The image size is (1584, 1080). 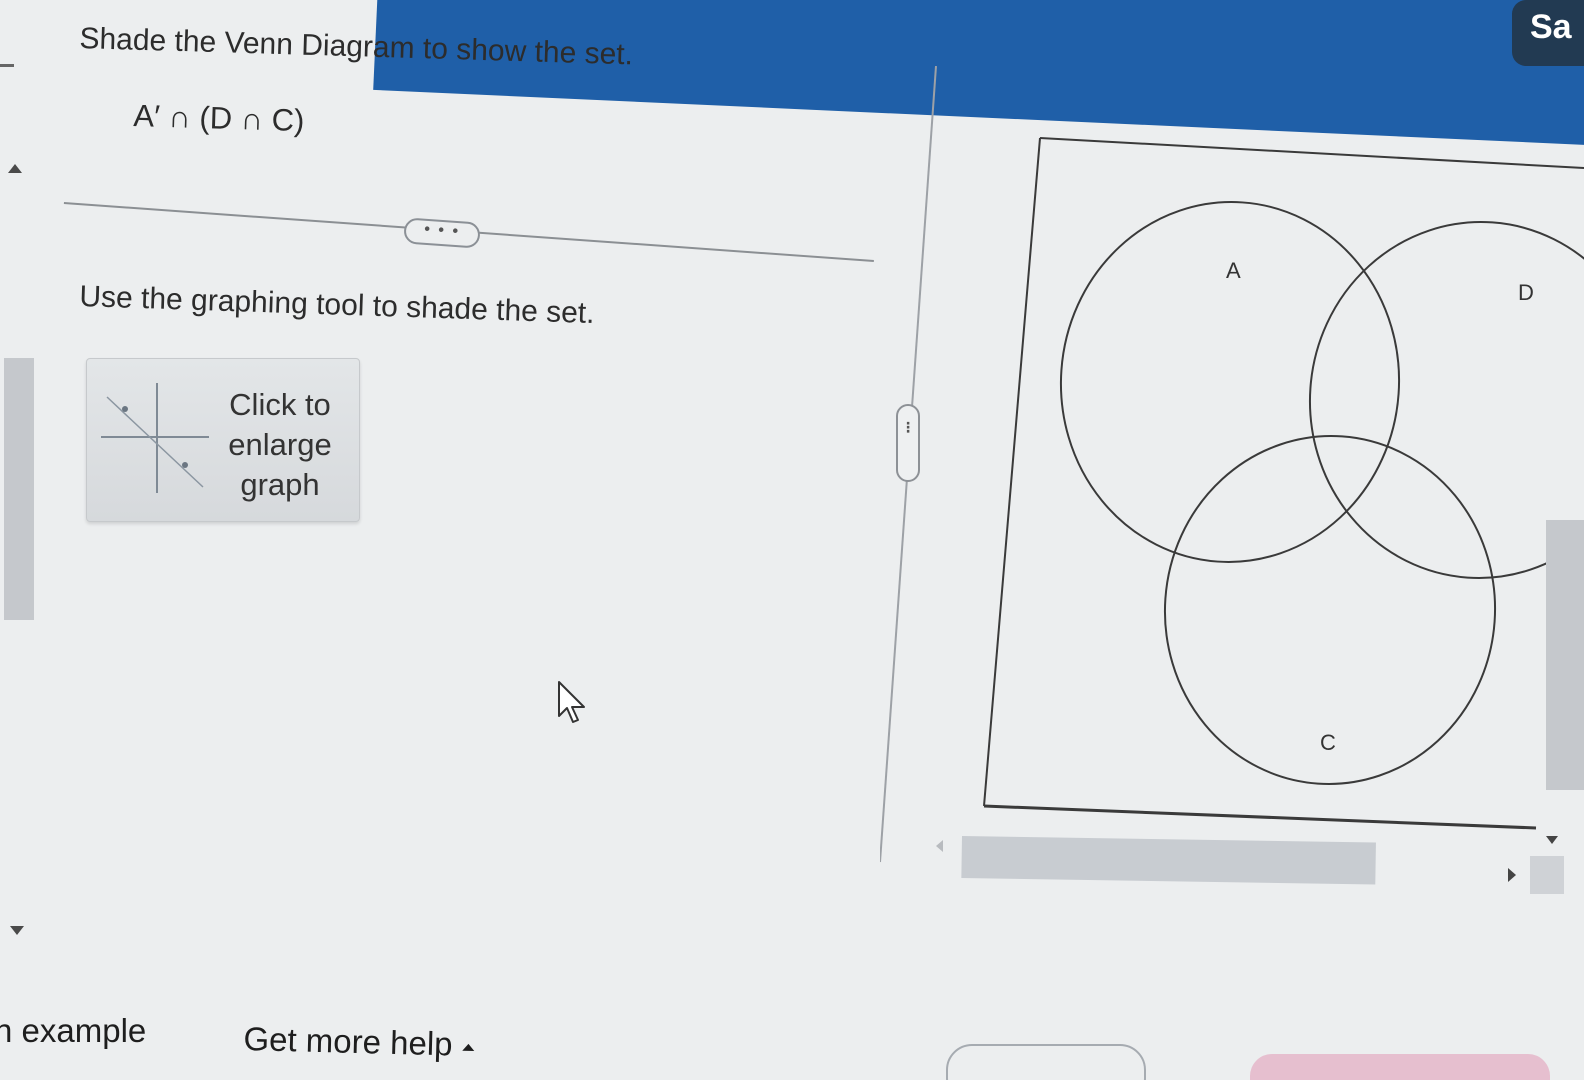 What do you see at coordinates (1260, 817) in the screenshot?
I see `venn-frame-bottom` at bounding box center [1260, 817].